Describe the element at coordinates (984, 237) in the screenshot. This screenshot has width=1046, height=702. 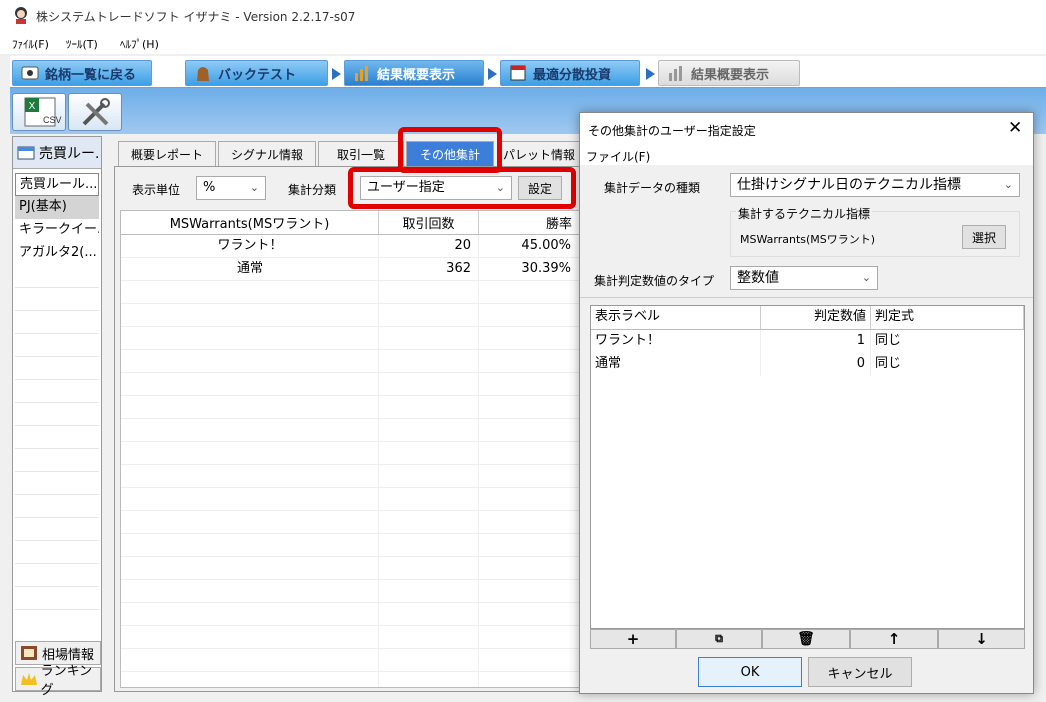
I see `select-indicator-button: 選択` at that location.